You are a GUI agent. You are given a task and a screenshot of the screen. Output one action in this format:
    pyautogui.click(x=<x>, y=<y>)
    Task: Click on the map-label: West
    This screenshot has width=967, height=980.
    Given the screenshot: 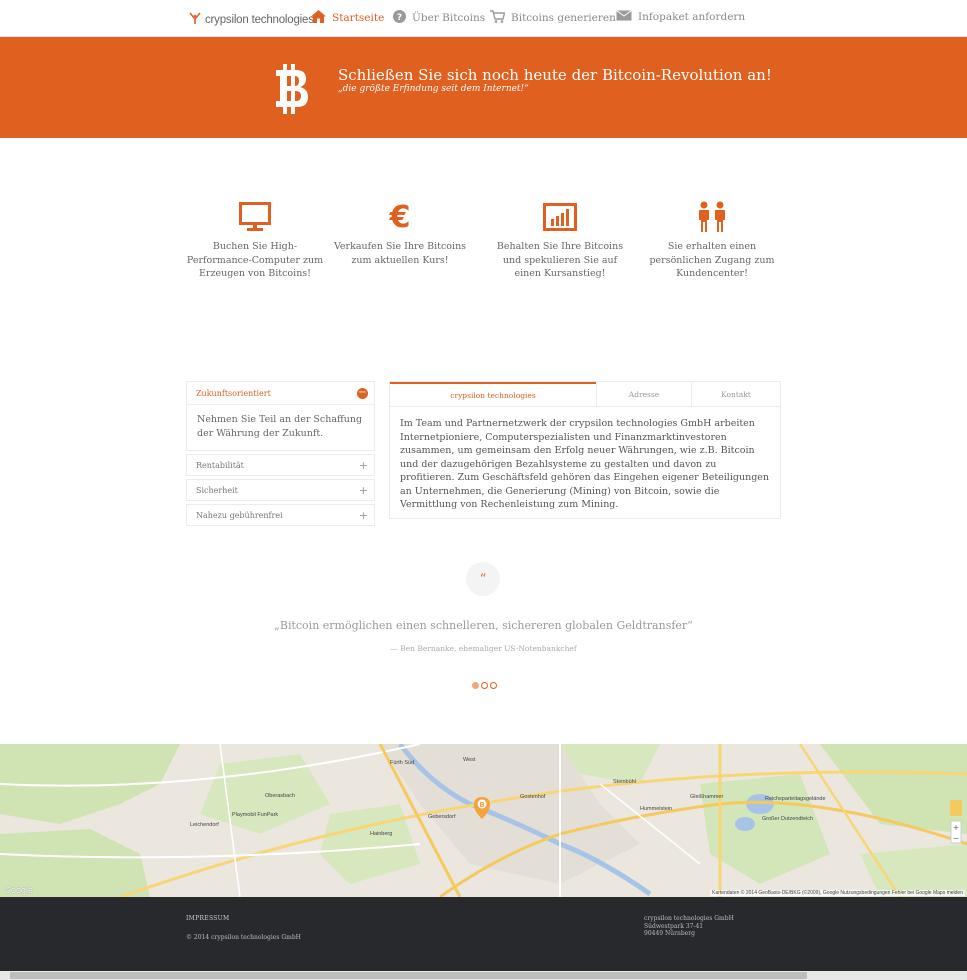 What is the action you would take?
    pyautogui.click(x=469, y=760)
    